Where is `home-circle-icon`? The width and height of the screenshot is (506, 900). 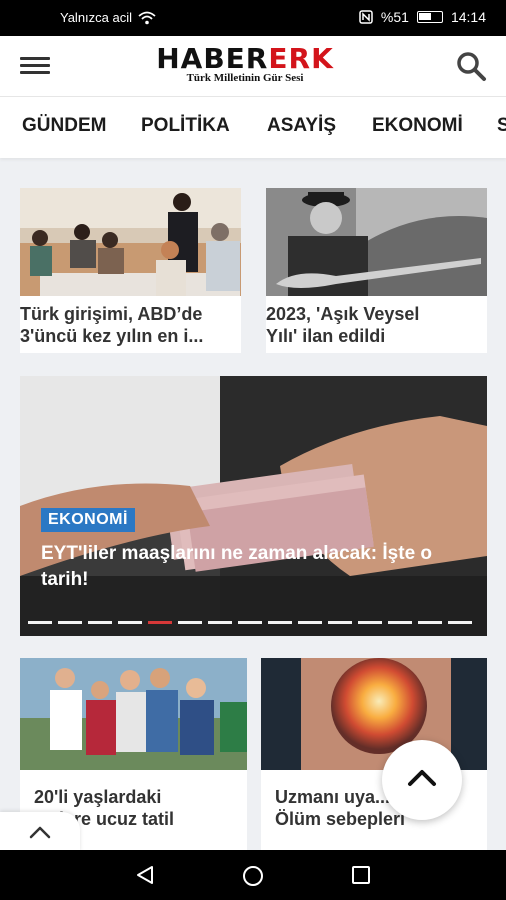
home-circle-icon is located at coordinates (253, 876).